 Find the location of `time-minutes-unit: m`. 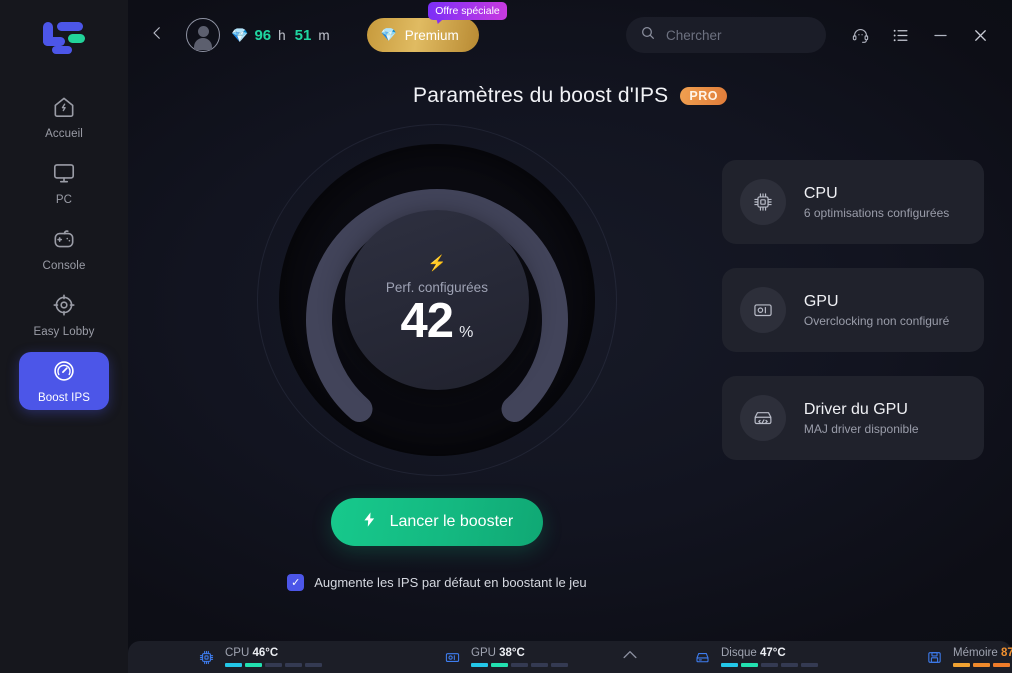

time-minutes-unit: m is located at coordinates (324, 35).